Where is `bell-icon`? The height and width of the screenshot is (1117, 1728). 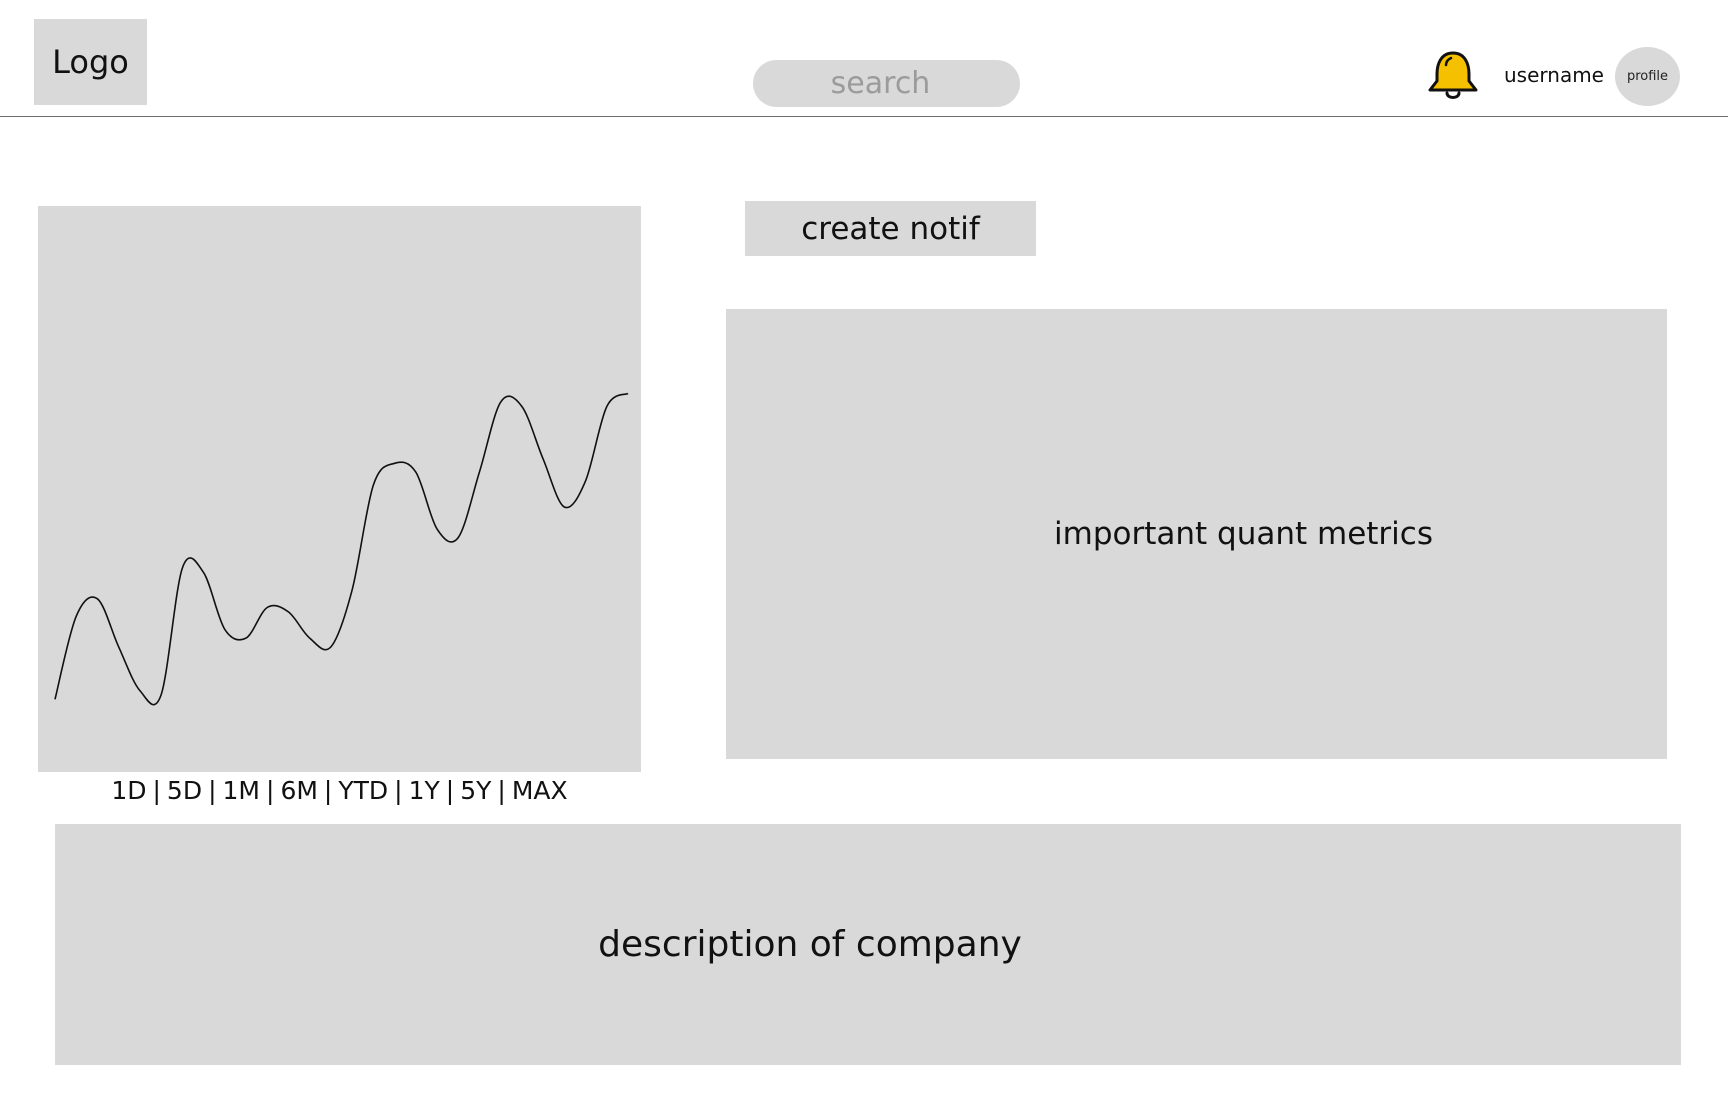
bell-icon is located at coordinates (1453, 75).